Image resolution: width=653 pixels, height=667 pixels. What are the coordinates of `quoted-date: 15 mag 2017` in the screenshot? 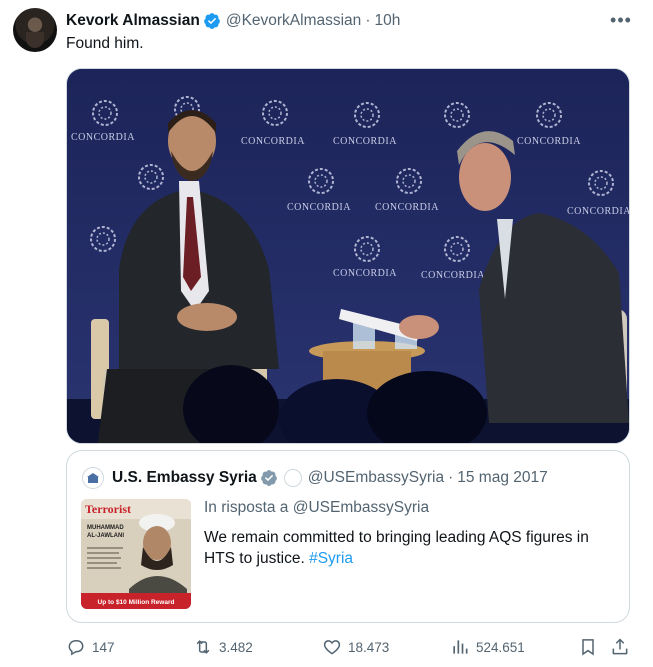 It's located at (502, 478).